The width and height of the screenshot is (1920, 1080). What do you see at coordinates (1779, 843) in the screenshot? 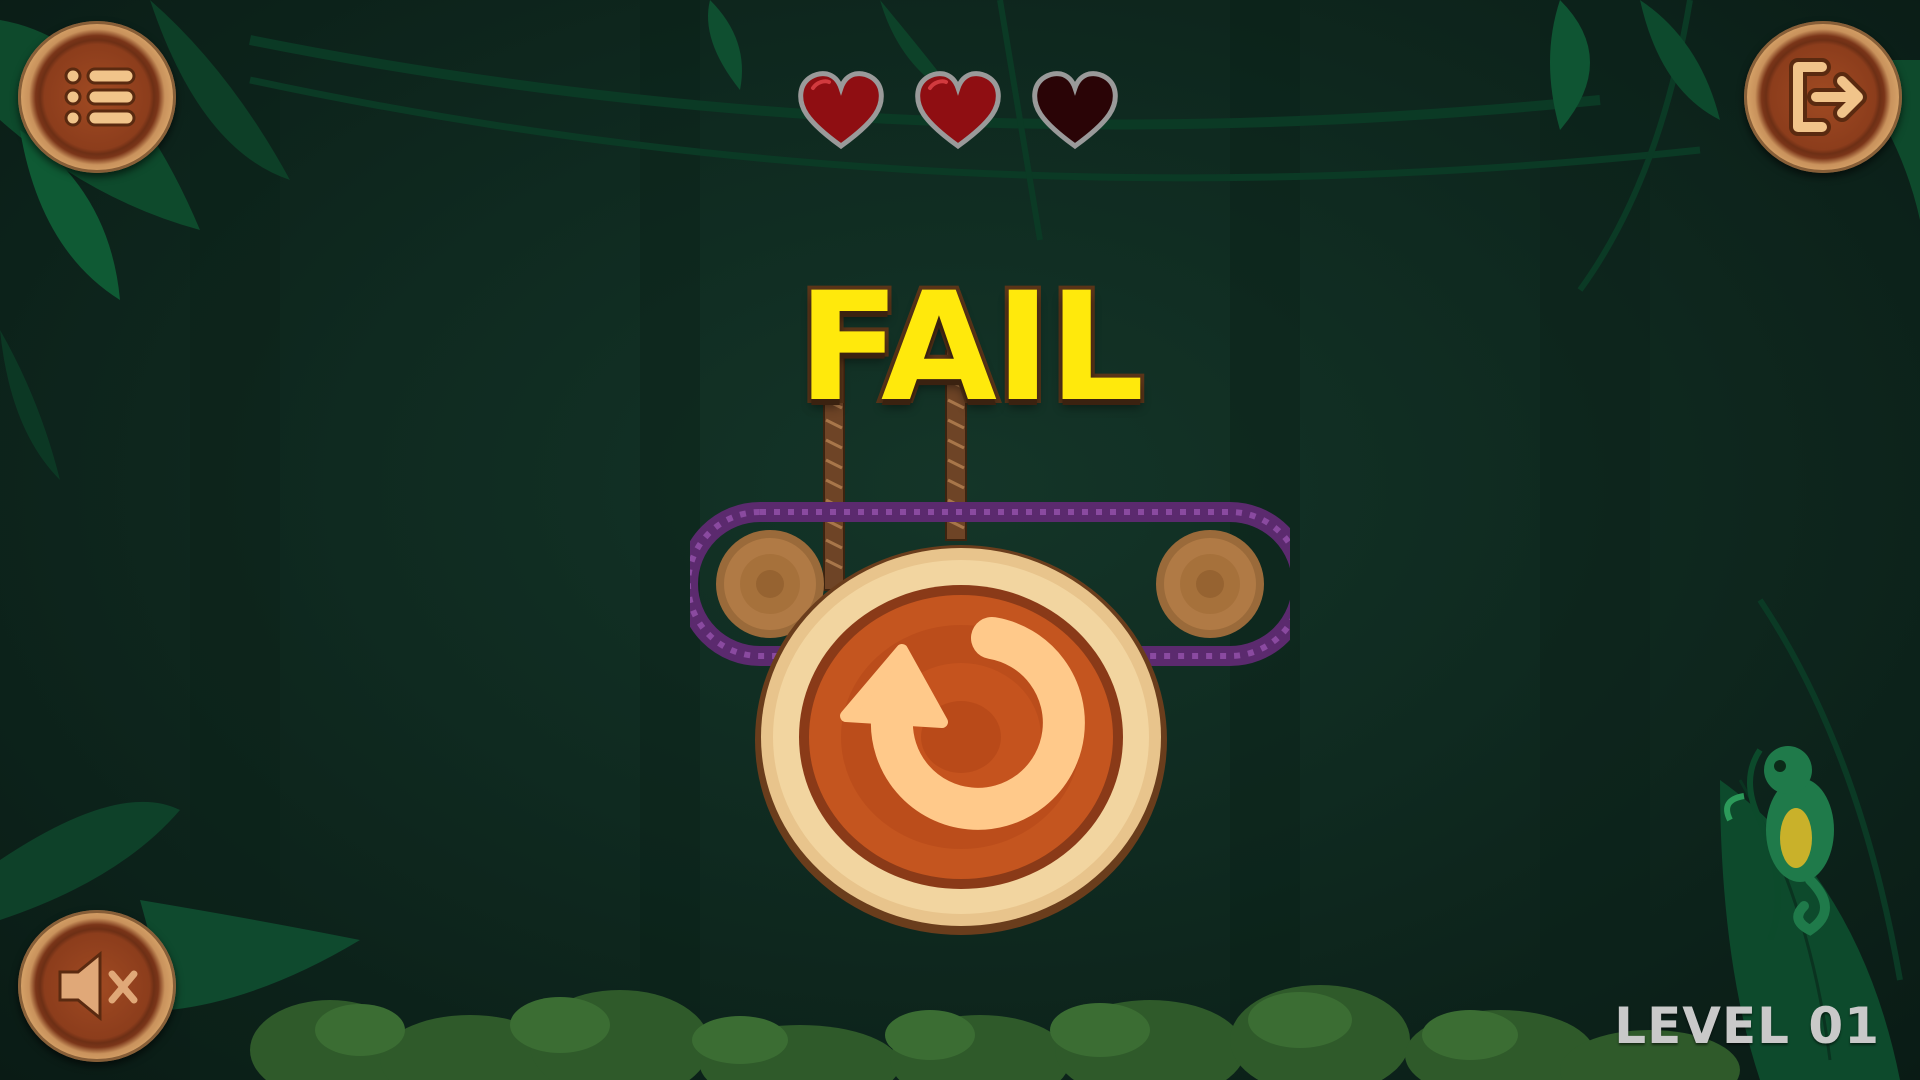
I see `chameleon-decoration` at bounding box center [1779, 843].